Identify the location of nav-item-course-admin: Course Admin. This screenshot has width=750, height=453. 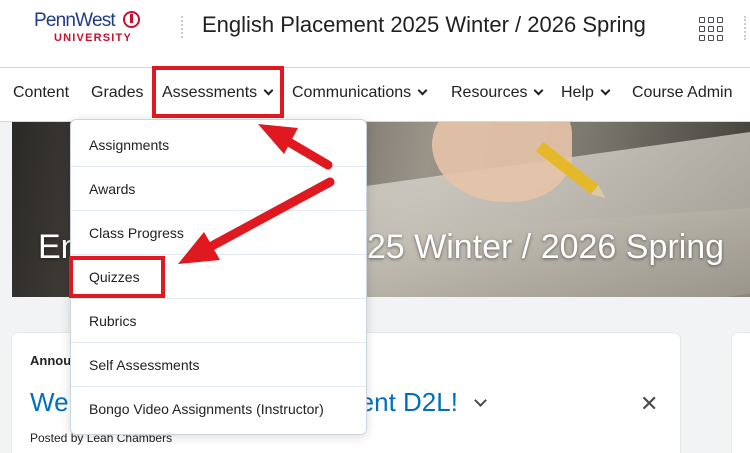
(682, 93).